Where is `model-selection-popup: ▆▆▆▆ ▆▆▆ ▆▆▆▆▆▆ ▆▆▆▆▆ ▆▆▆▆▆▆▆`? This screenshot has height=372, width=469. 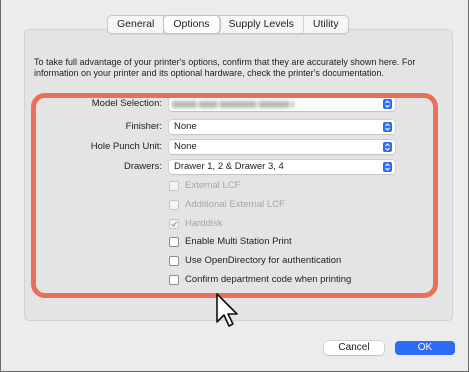
model-selection-popup: ▆▆▆▆ ▆▆▆ ▆▆▆▆▆▆ ▆▆▆▆▆ ▆▆▆▆▆▆▆ is located at coordinates (282, 104).